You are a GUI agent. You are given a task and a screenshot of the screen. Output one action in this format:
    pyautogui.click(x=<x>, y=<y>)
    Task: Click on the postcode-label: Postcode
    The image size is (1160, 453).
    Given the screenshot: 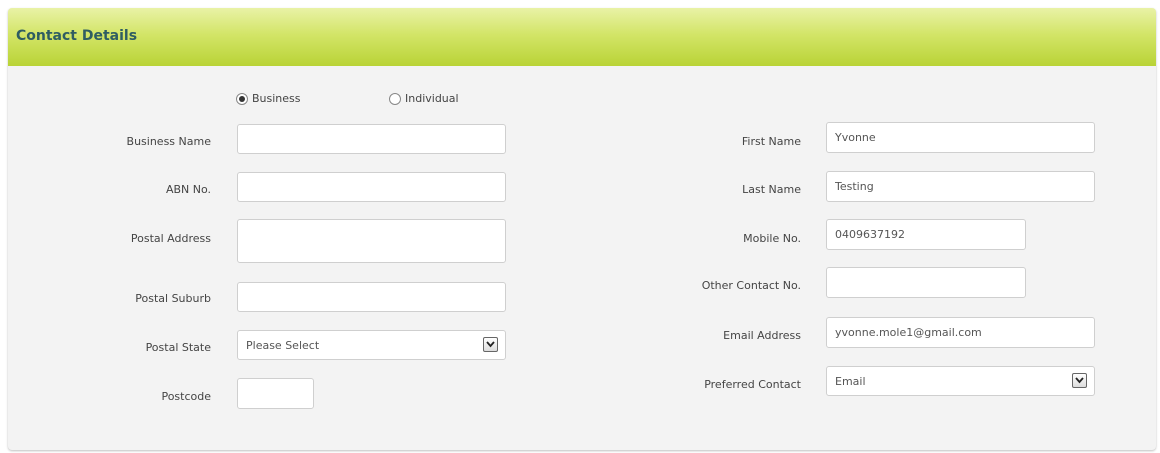 What is the action you would take?
    pyautogui.click(x=186, y=396)
    